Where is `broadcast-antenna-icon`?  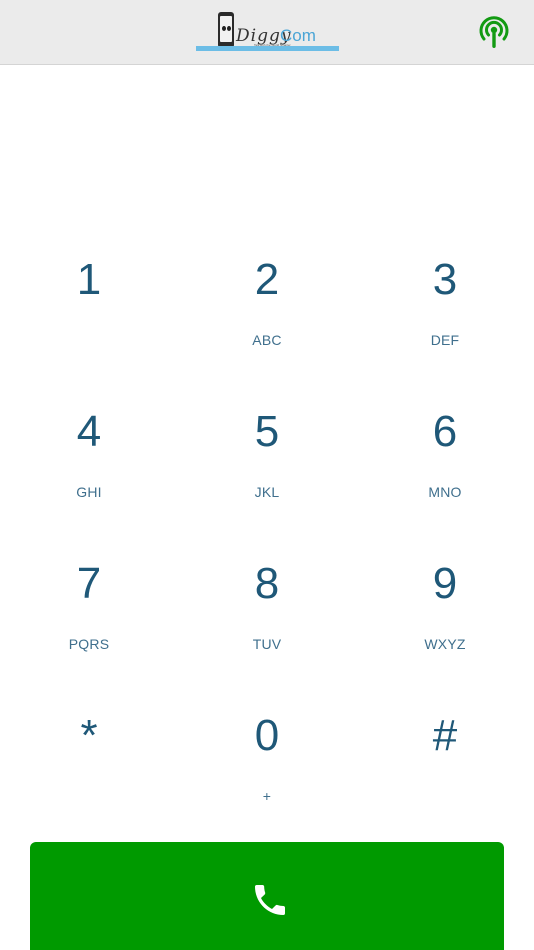
broadcast-antenna-icon is located at coordinates (494, 32).